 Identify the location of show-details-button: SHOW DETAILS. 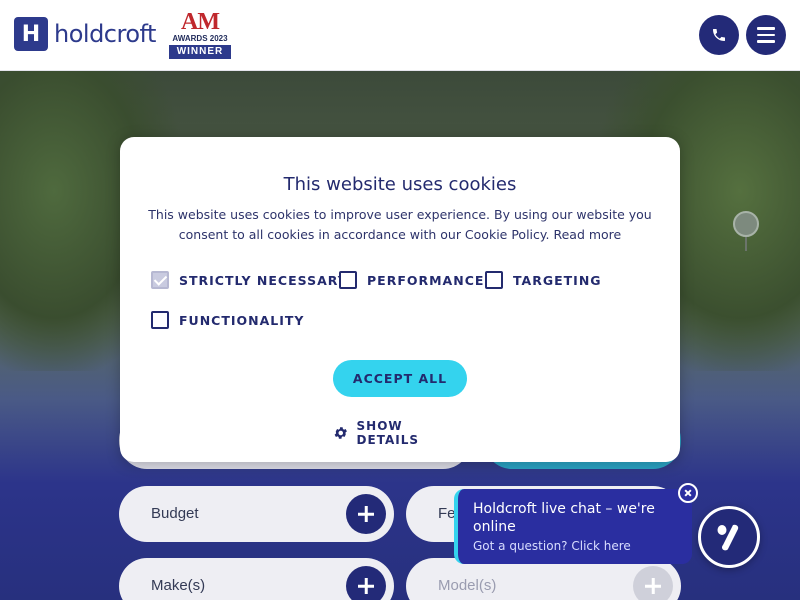
(400, 433).